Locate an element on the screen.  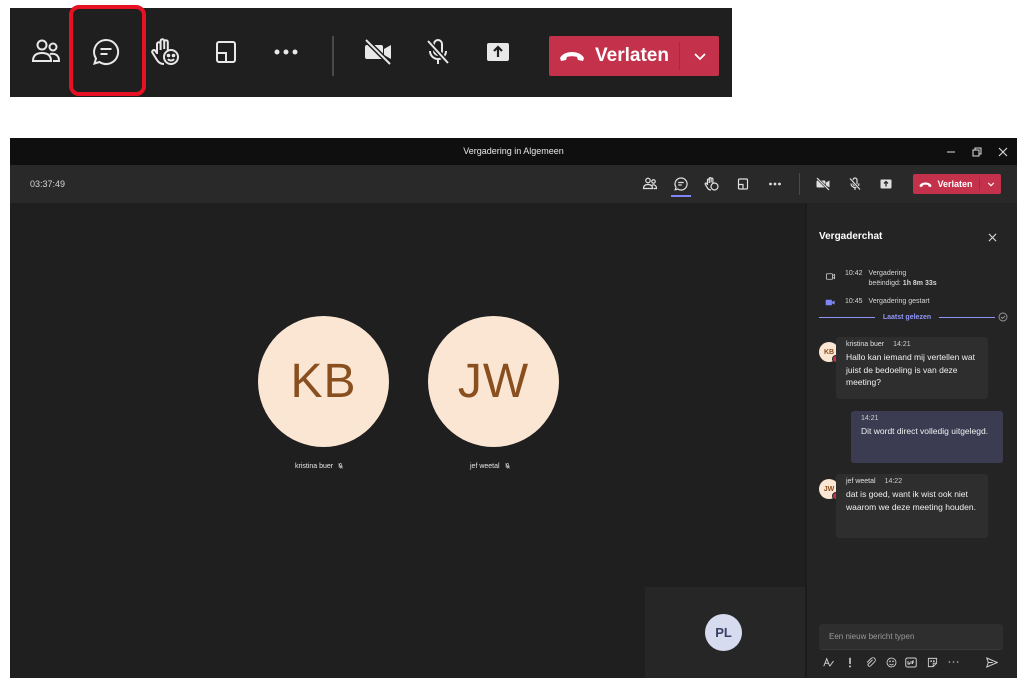
participant-avatar: KB is located at coordinates (323, 381).